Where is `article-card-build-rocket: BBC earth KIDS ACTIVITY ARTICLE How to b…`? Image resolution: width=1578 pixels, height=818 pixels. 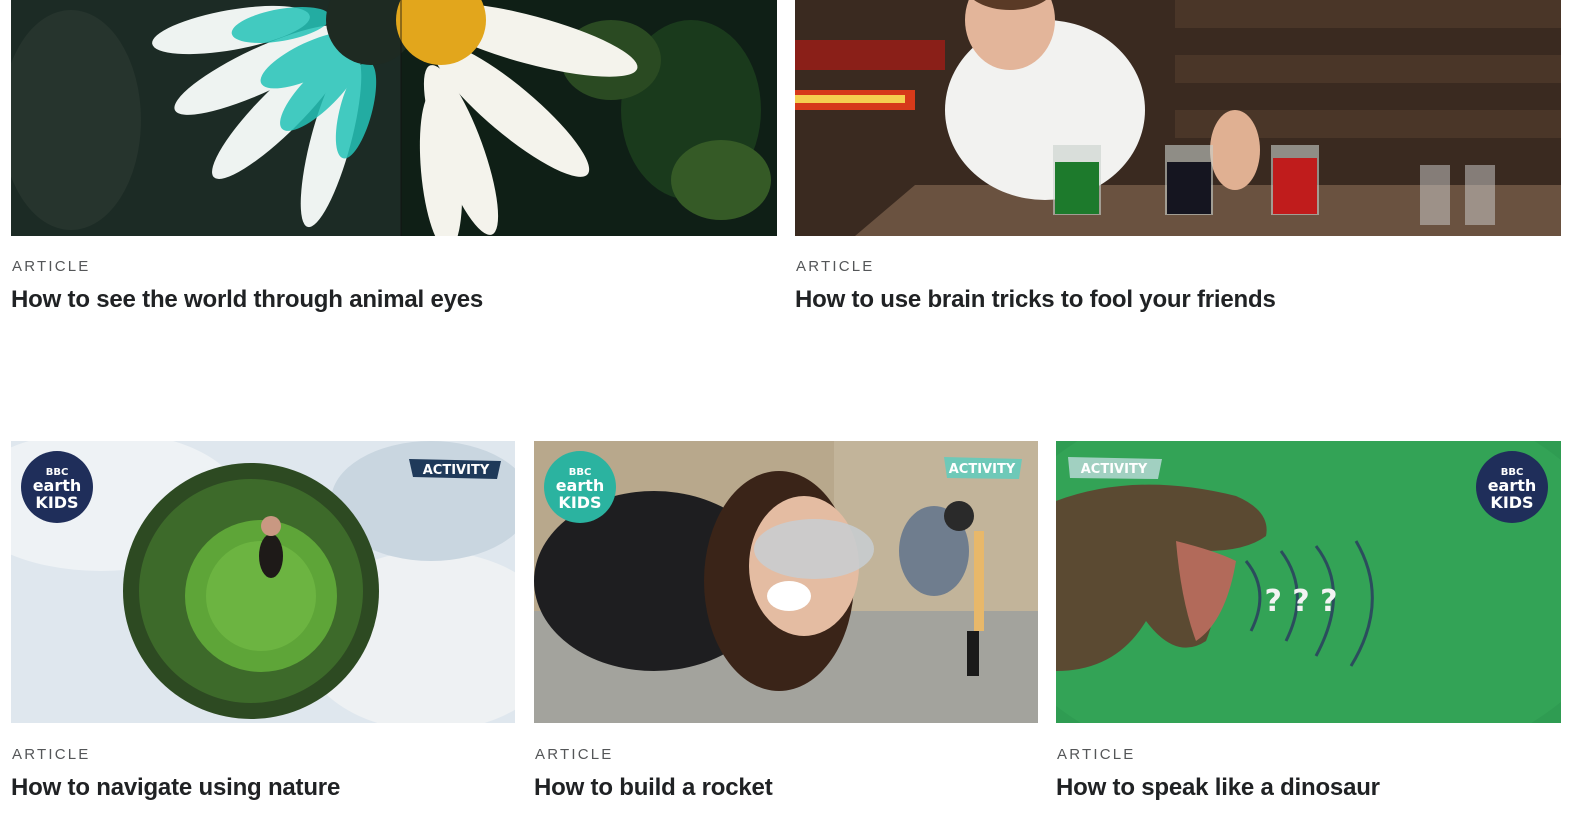 article-card-build-rocket: BBC earth KIDS ACTIVITY ARTICLE How to b… is located at coordinates (786, 629).